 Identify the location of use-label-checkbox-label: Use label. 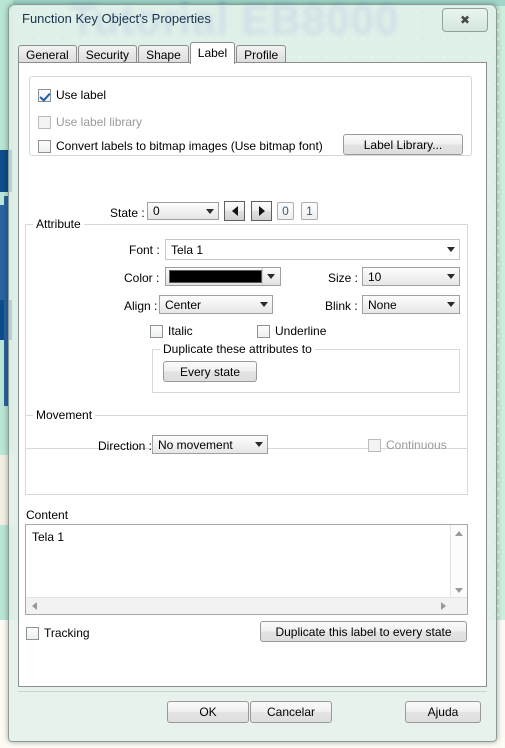
(81, 95).